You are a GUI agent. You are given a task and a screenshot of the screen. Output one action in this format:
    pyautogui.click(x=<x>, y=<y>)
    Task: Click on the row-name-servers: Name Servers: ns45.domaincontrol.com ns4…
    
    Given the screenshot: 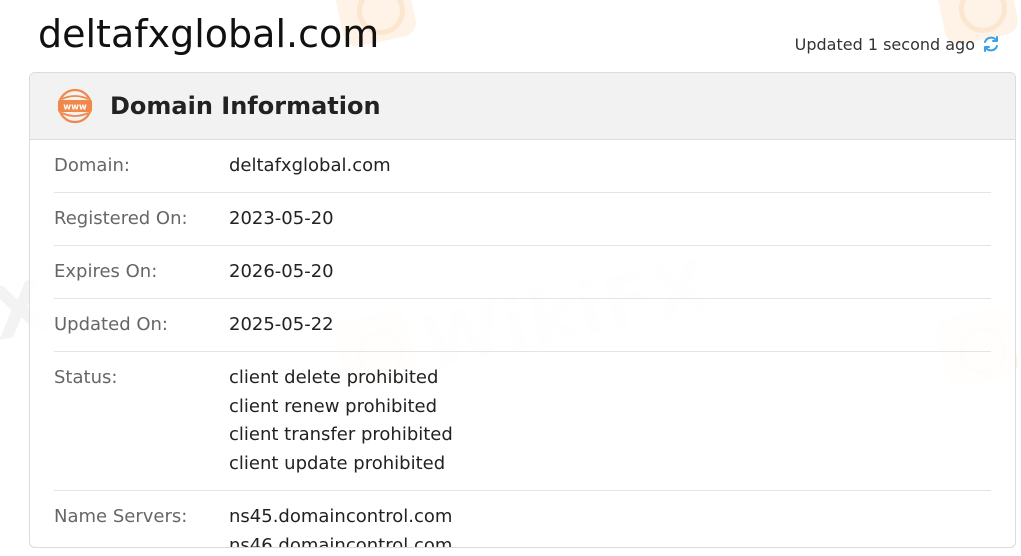 What is the action you would take?
    pyautogui.click(x=522, y=519)
    